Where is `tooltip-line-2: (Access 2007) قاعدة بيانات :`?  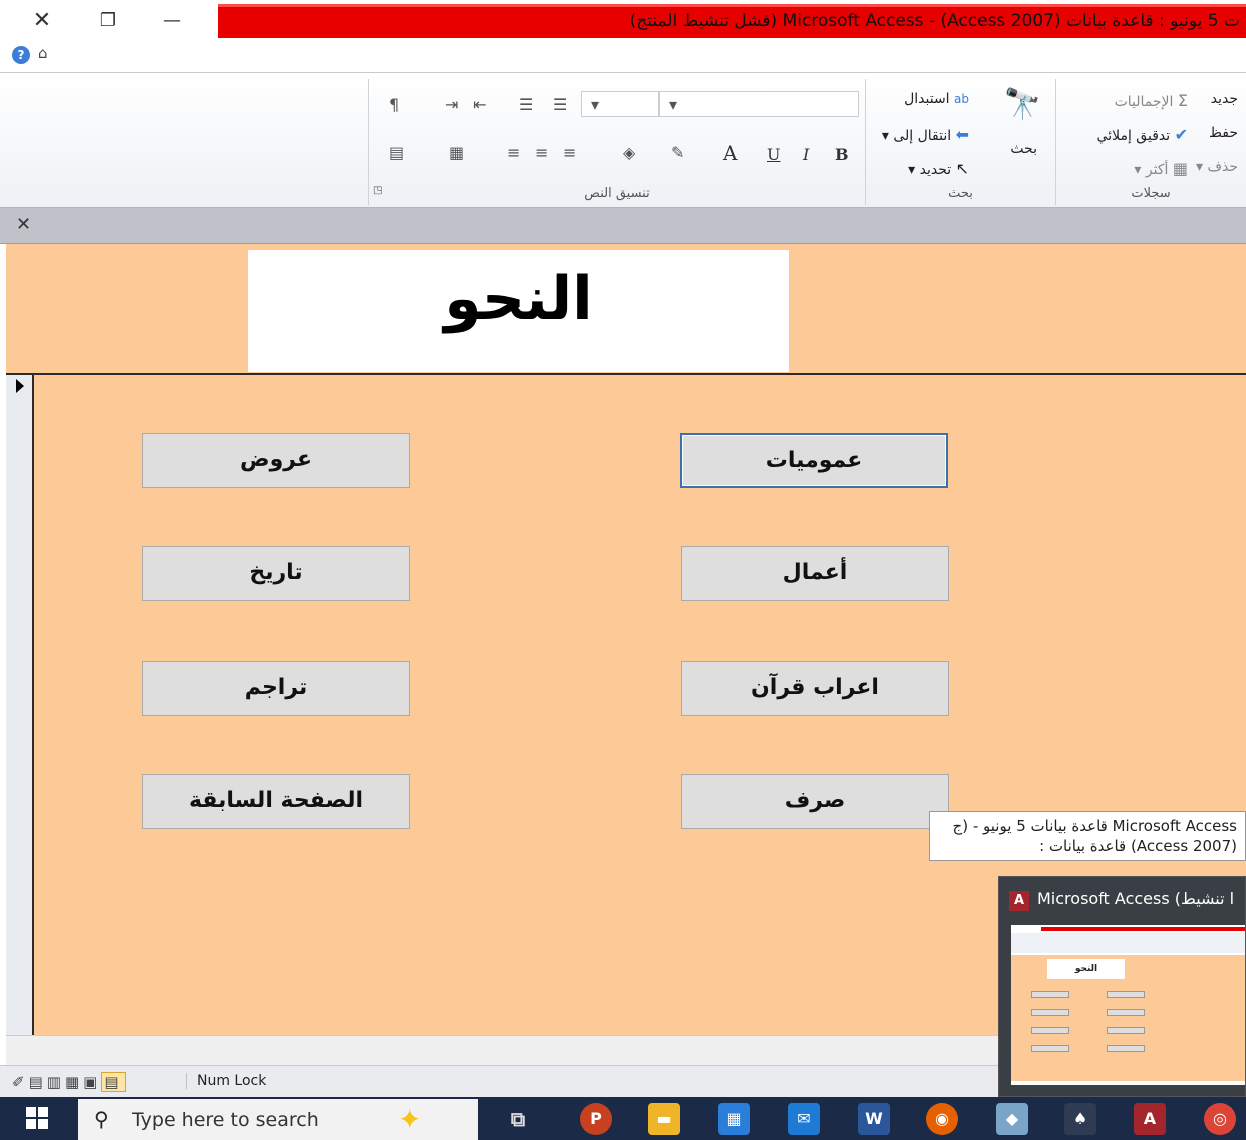
tooltip-line-2: (Access 2007) قاعدة بيانات : is located at coordinates (1138, 846).